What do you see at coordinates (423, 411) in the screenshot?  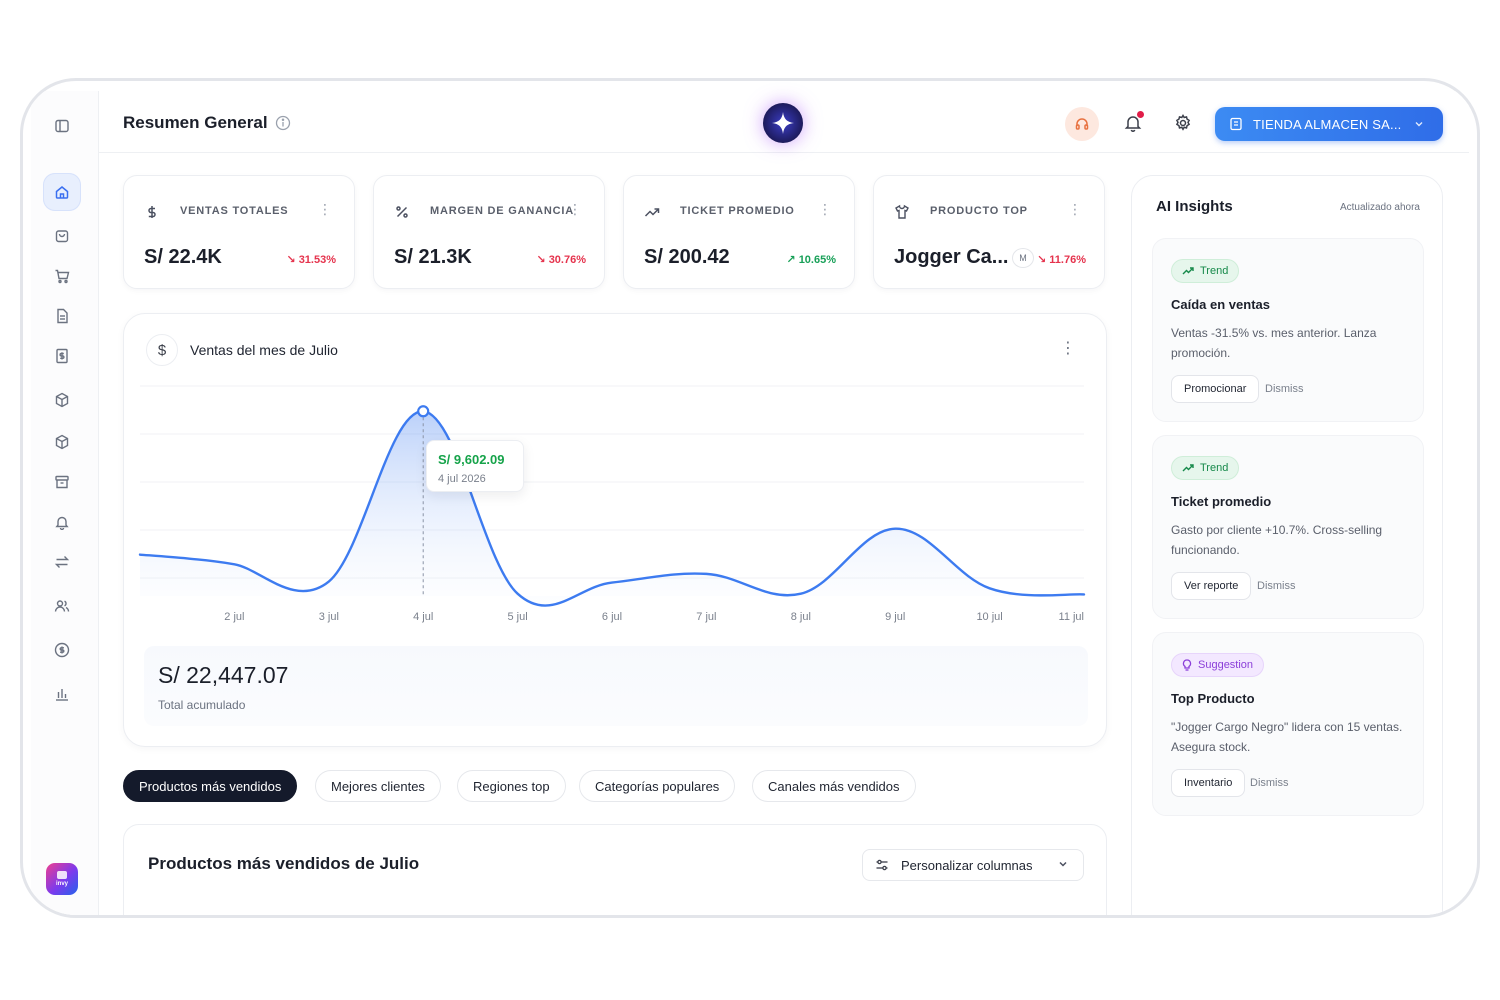 I see `peak-point-marker` at bounding box center [423, 411].